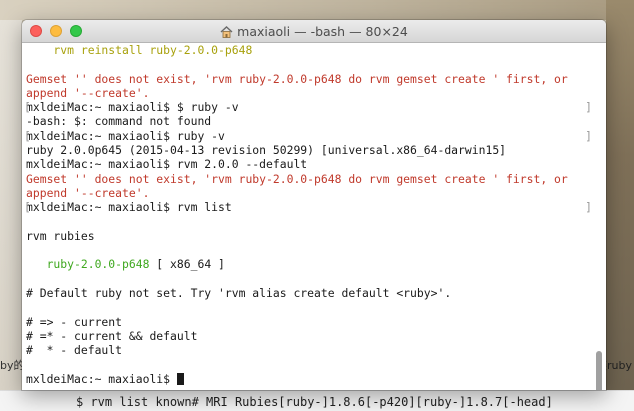 The width and height of the screenshot is (634, 411). Describe the element at coordinates (308, 379) in the screenshot. I see `terminal-line-current-prompt: mxldeiMac:~ maxiaoli$` at that location.